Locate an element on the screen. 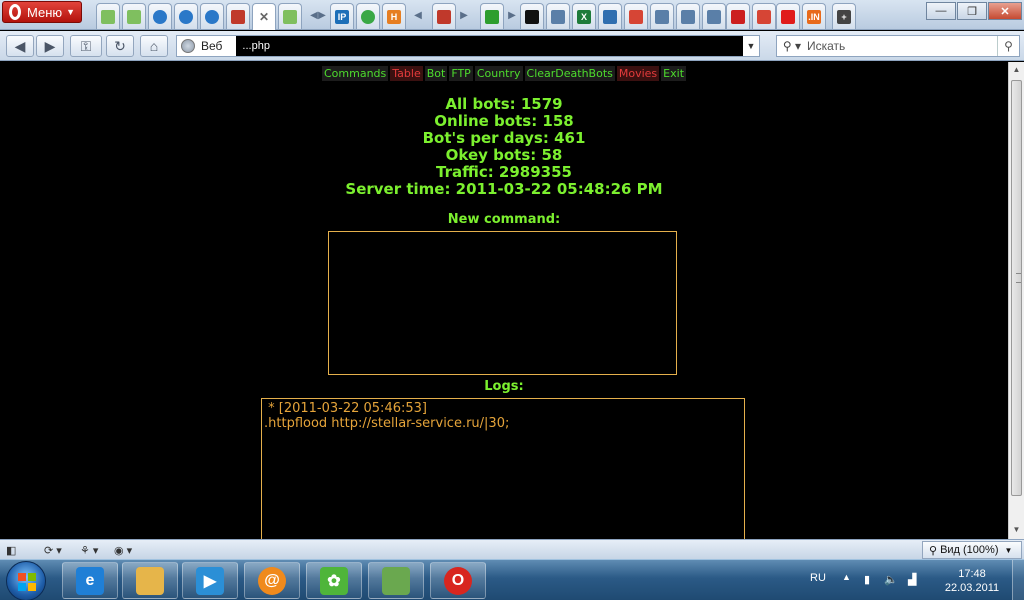 The width and height of the screenshot is (1024, 600). menu-label: Меню is located at coordinates (45, 12).